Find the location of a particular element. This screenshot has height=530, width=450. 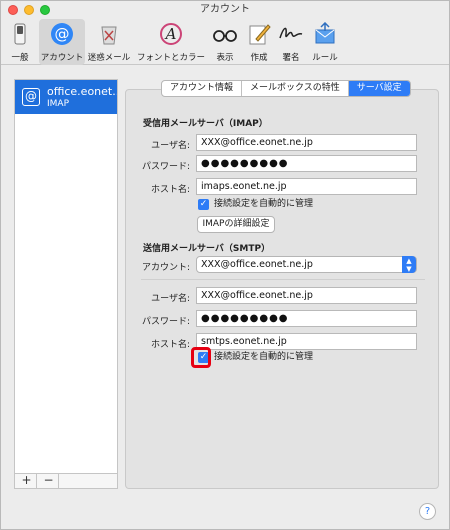

outgoing-user-field: XXX@office.eonet.ne.jp is located at coordinates (306, 295).